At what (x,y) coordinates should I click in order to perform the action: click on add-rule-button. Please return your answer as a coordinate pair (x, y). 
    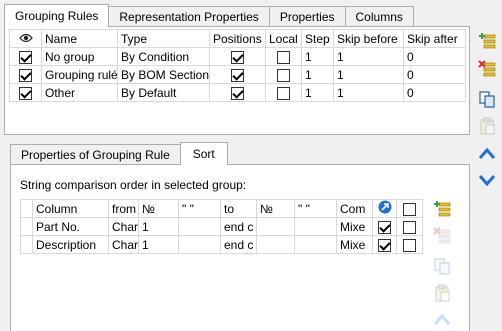
    Looking at the image, I should click on (487, 41).